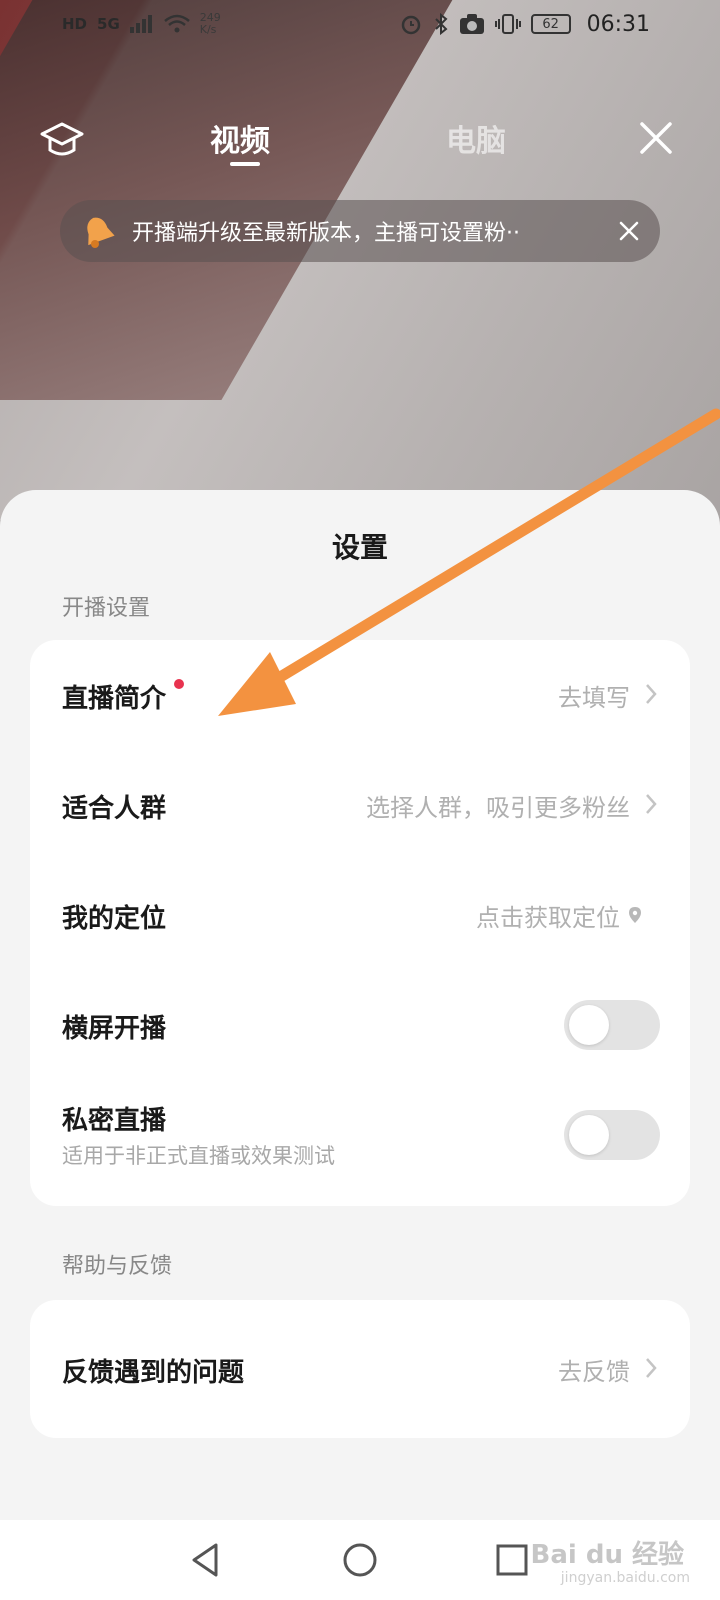  I want to click on help-card: 反馈遇到的问题 去反馈, so click(360, 1369).